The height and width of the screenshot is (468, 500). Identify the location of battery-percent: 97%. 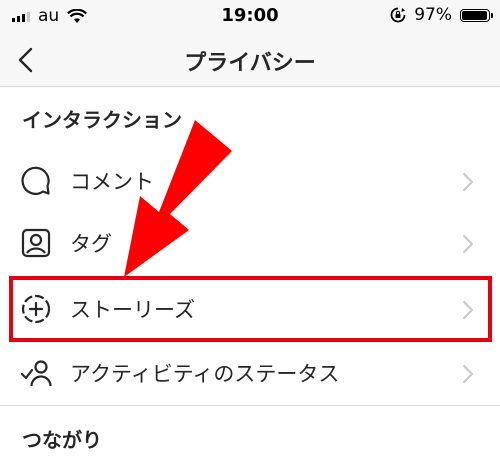
(433, 15).